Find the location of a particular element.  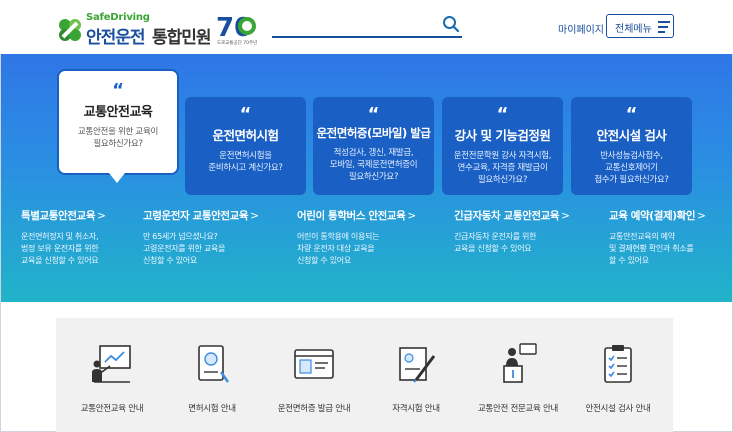

service-label: 자격시험 안내 is located at coordinates (416, 409).